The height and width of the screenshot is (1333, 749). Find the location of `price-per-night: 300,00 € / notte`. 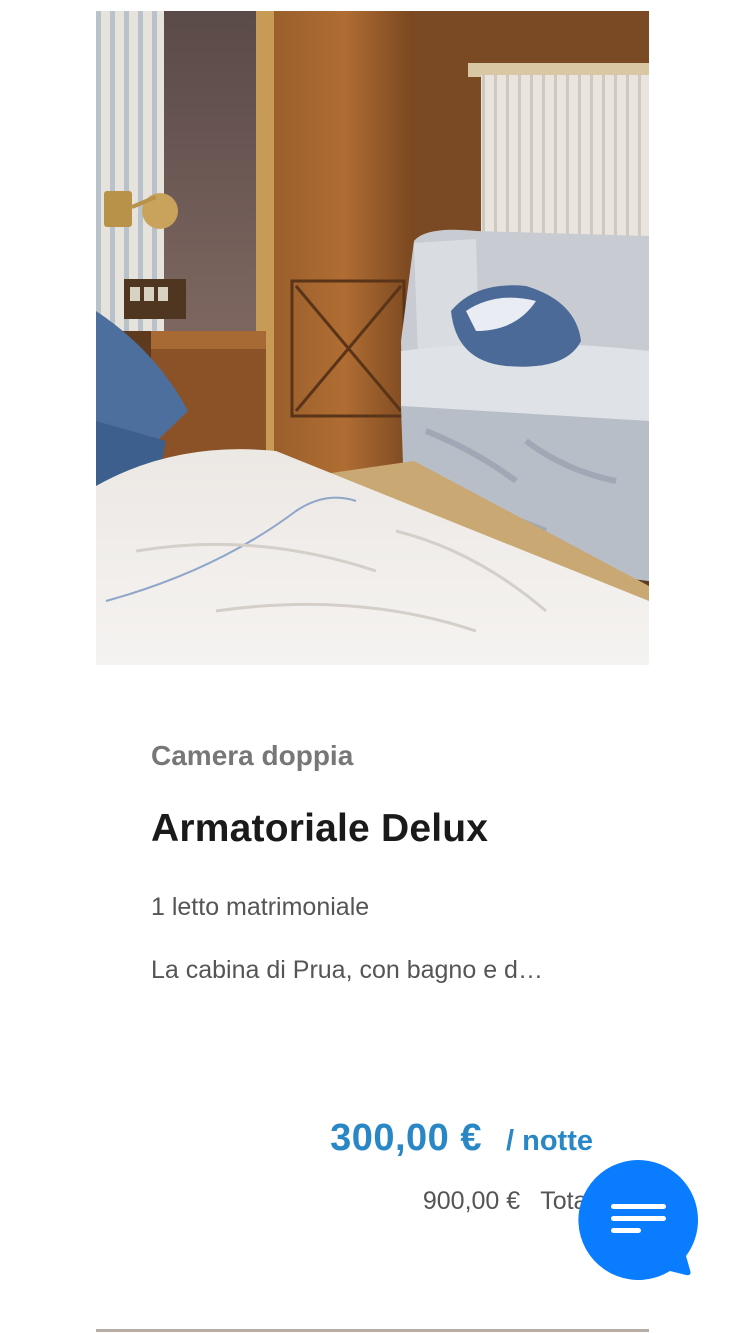

price-per-night: 300,00 € / notte is located at coordinates (461, 1138).